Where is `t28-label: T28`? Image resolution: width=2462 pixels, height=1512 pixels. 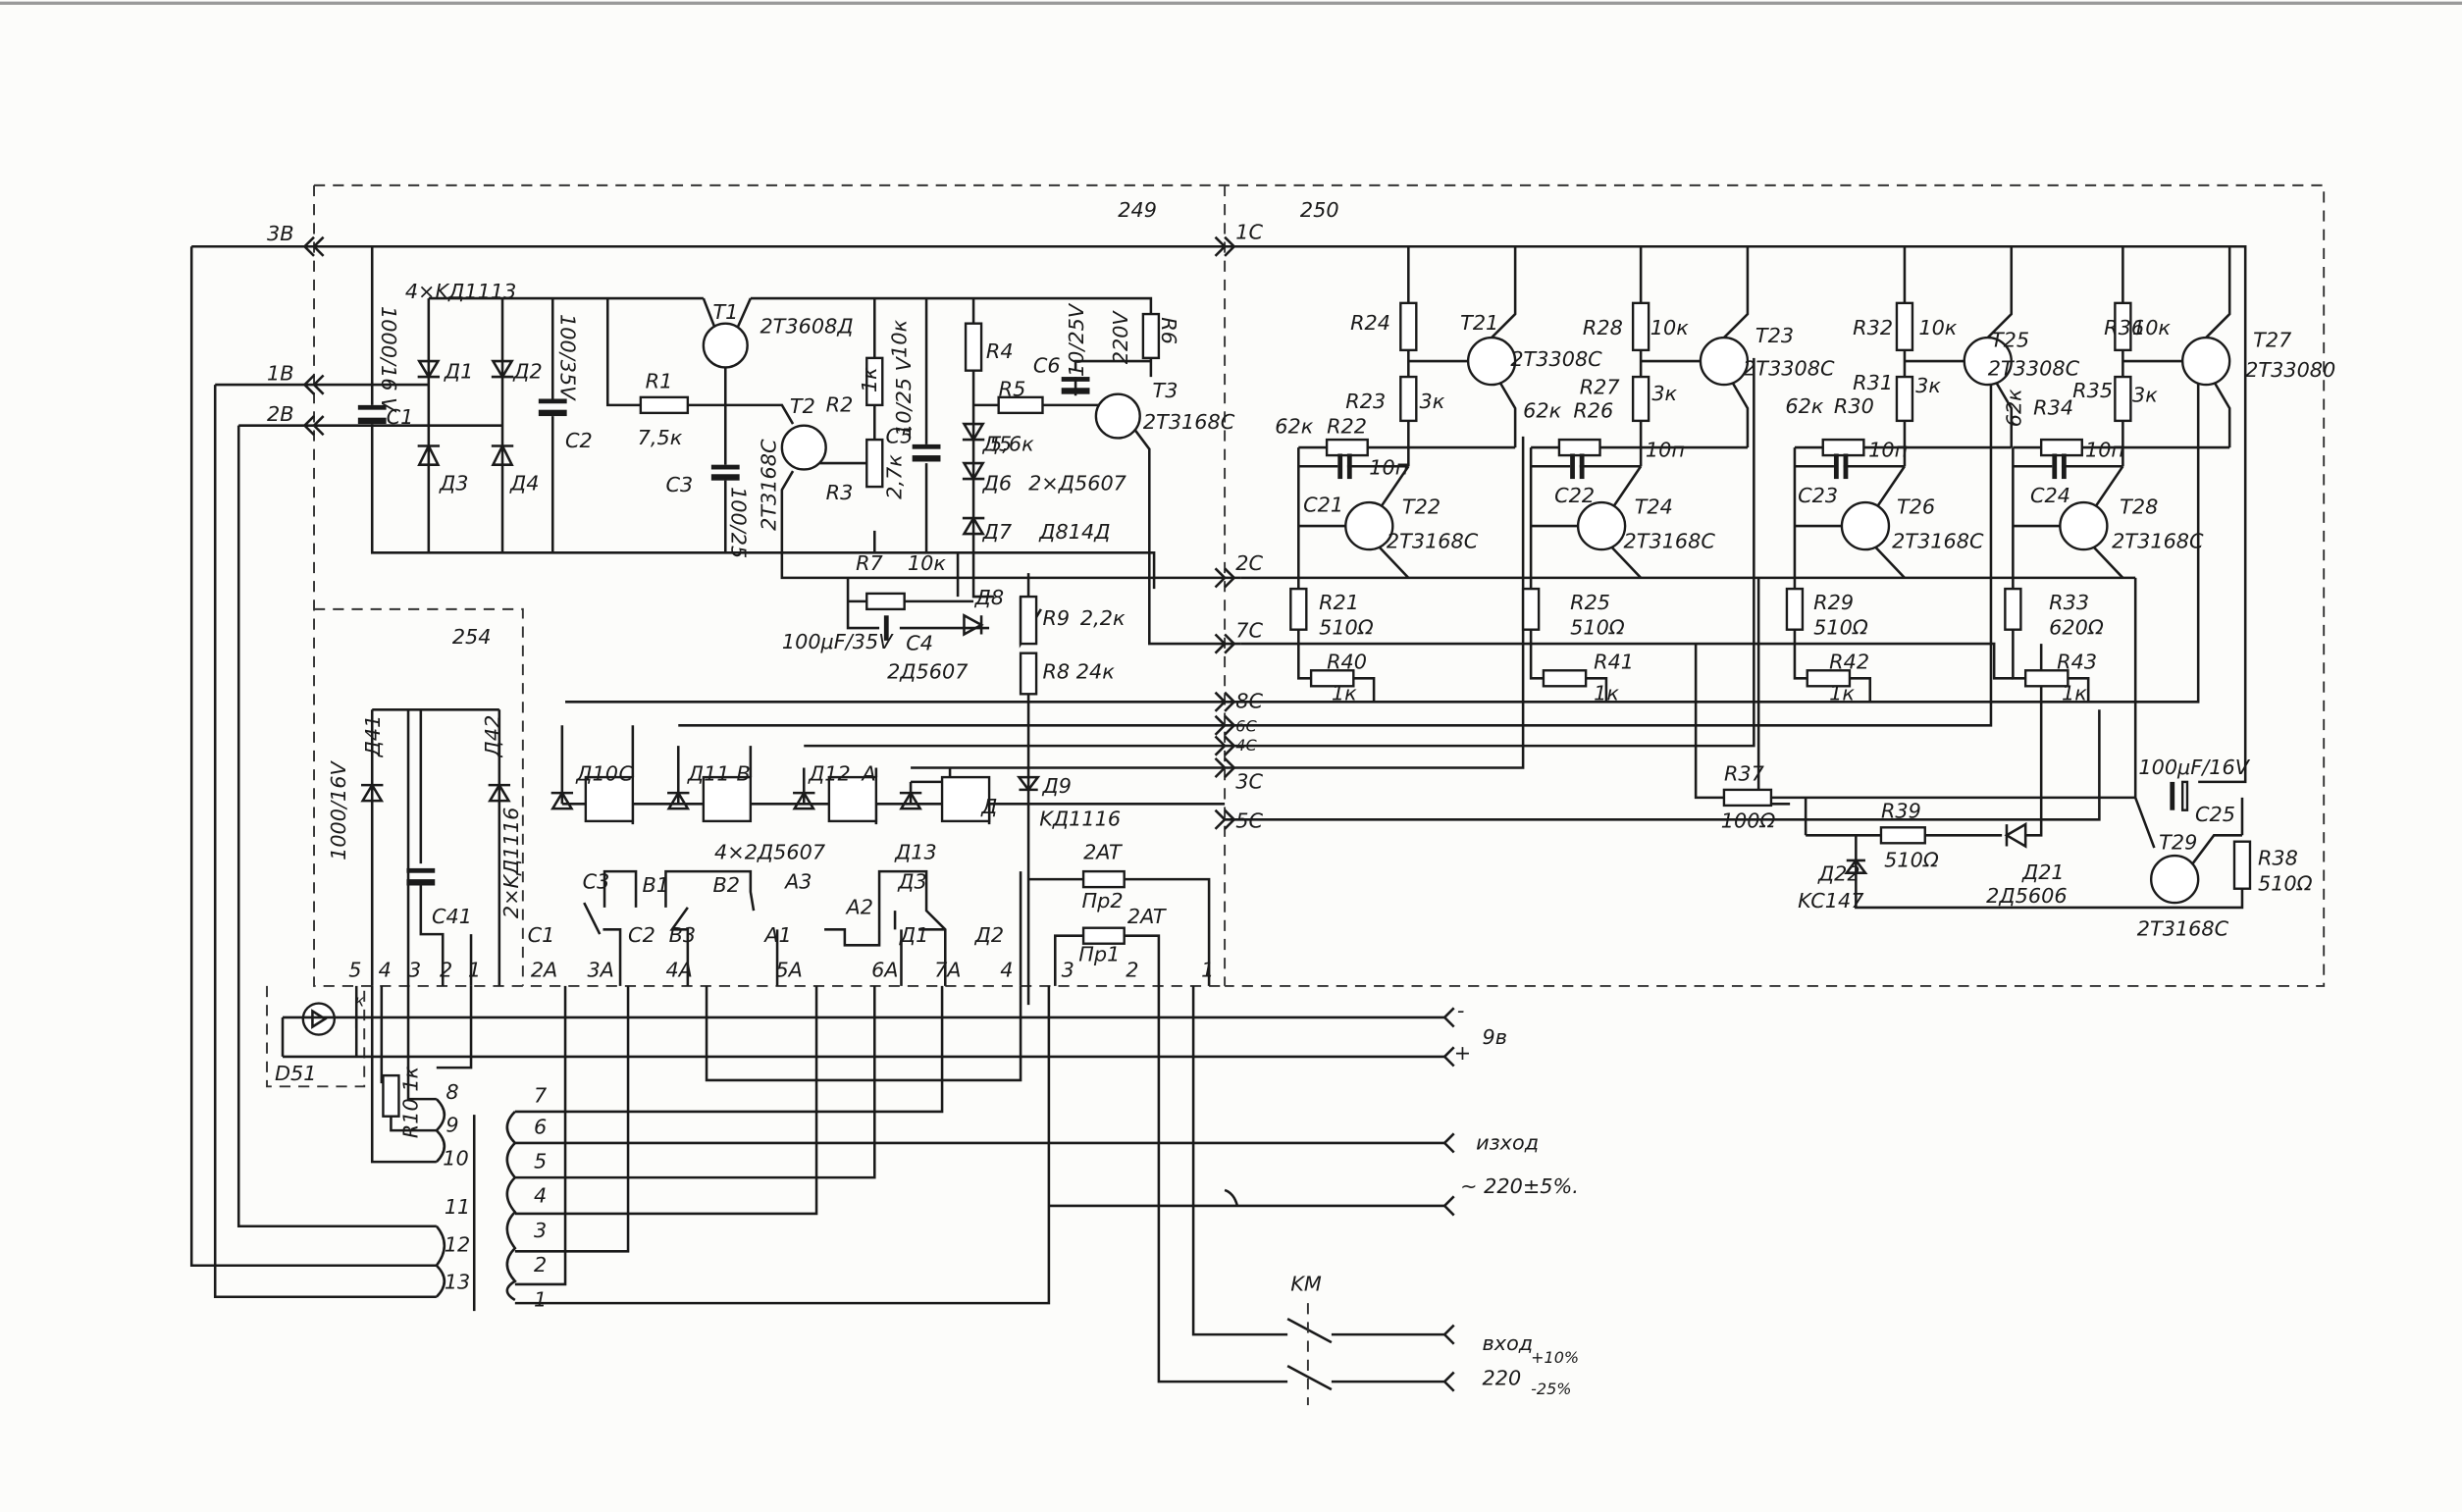 t28-label: T28 is located at coordinates (2139, 506).